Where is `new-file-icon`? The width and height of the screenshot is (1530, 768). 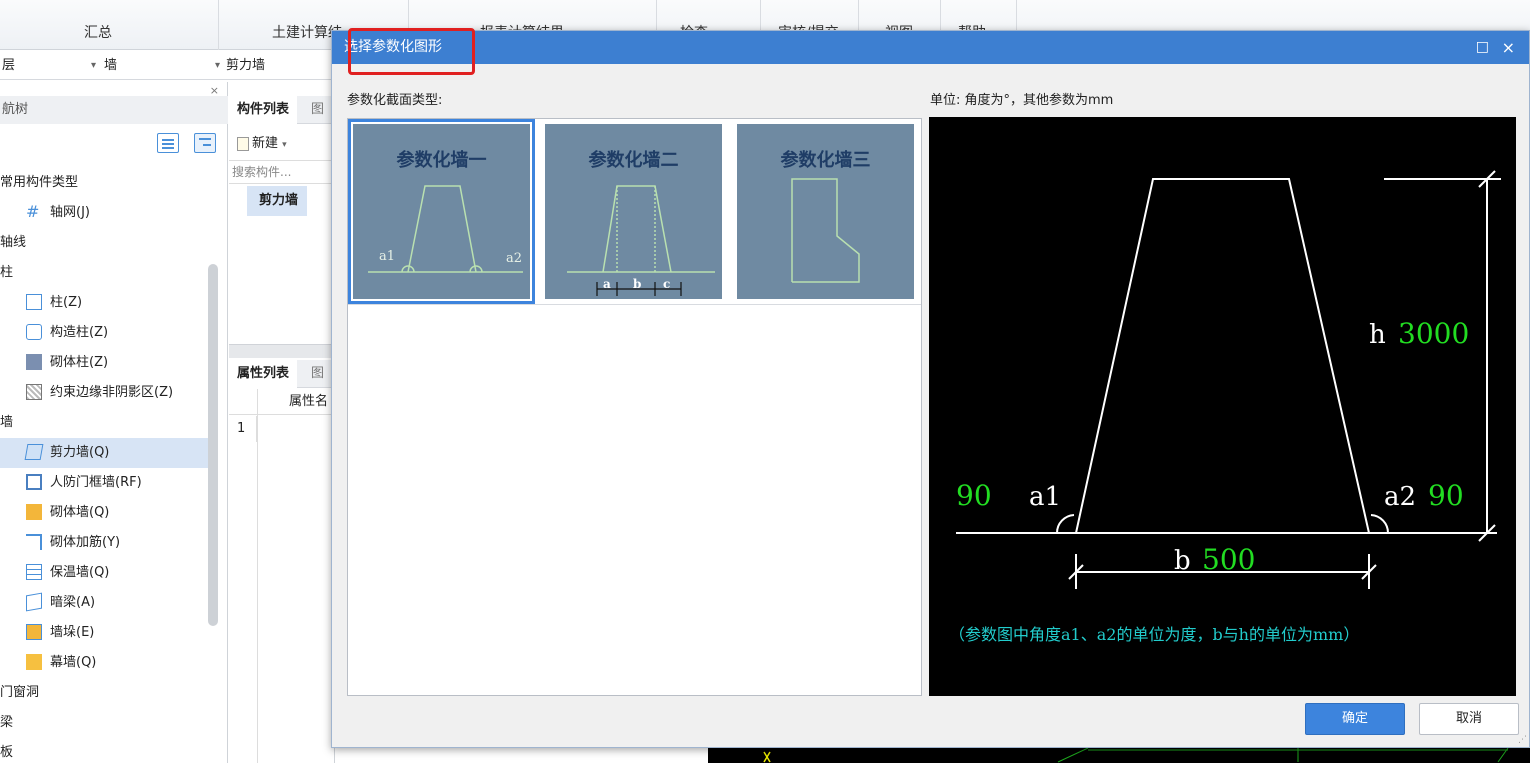
new-file-icon is located at coordinates (243, 143).